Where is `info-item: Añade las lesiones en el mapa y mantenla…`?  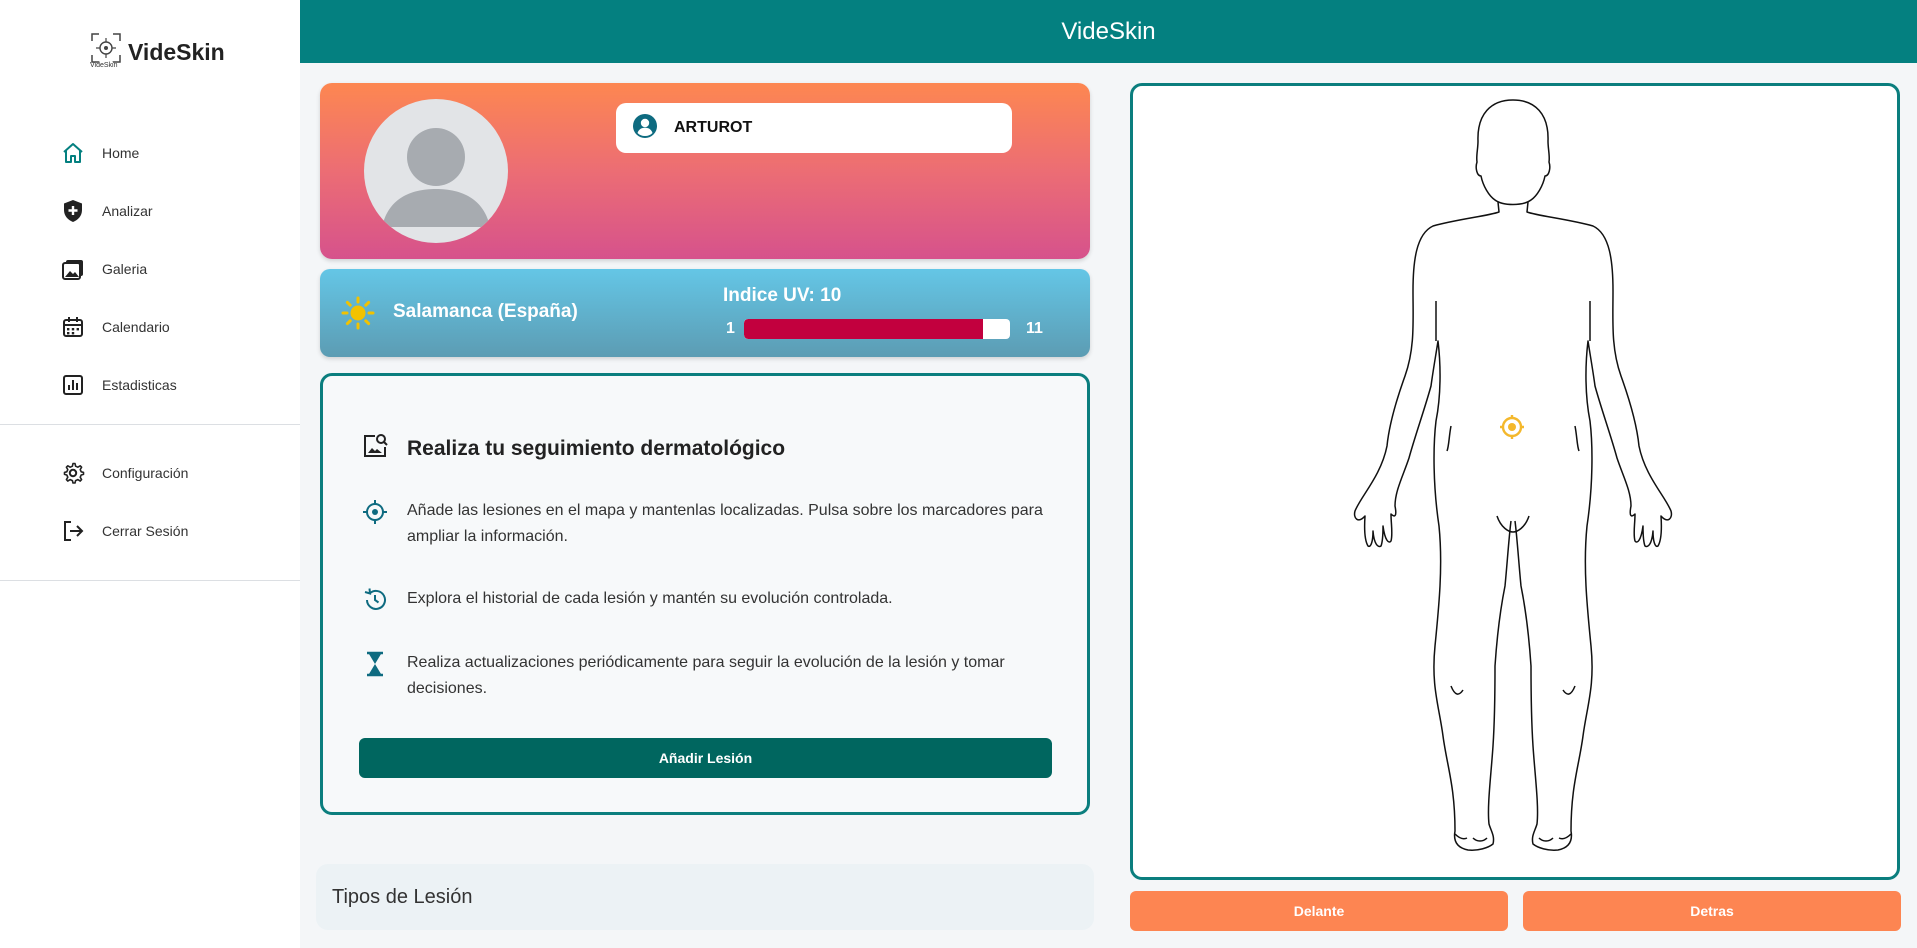 info-item: Añade las lesiones en el mapa y mantenla… is located at coordinates (709, 524).